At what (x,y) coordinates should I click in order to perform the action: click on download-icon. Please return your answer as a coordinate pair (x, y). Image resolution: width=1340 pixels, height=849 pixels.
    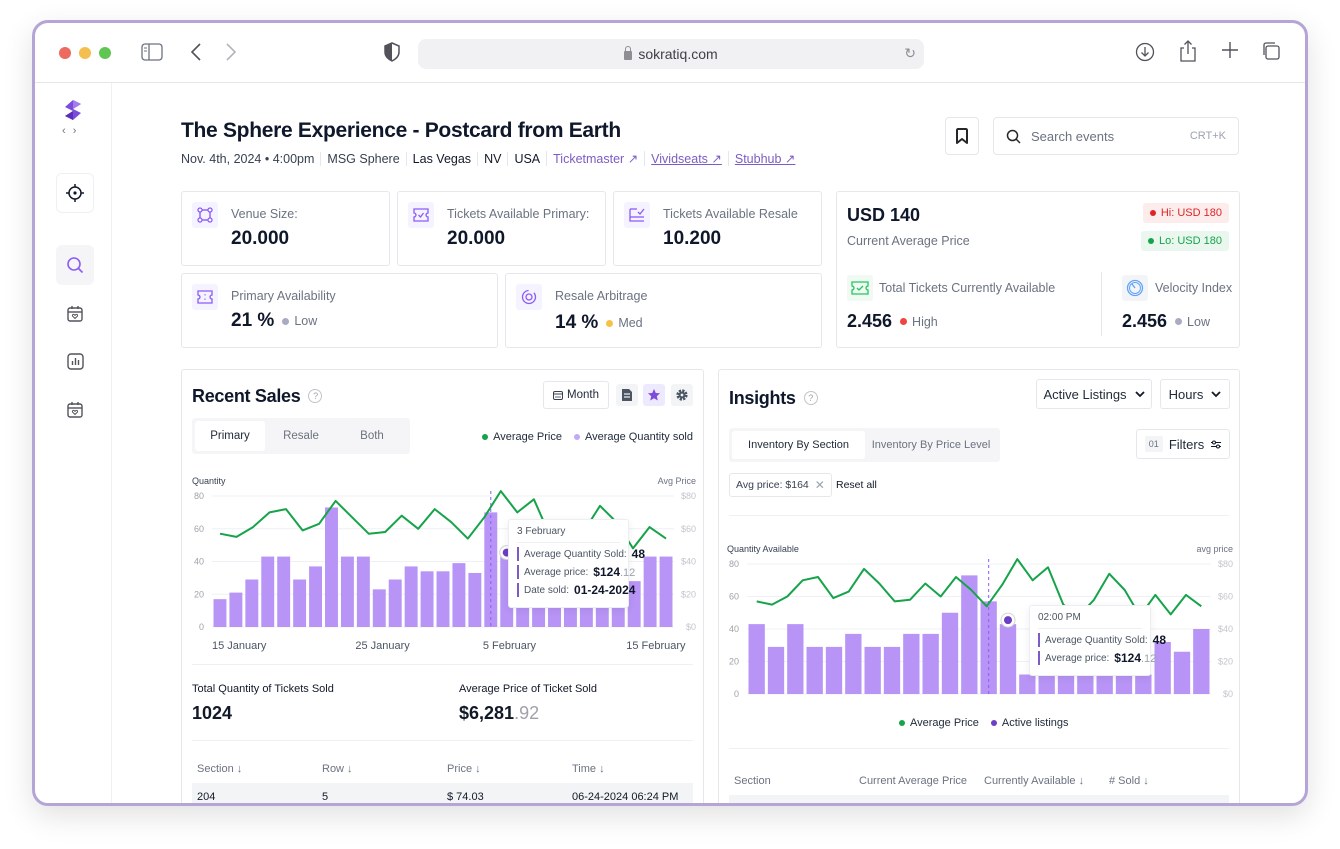
    Looking at the image, I should click on (1145, 53).